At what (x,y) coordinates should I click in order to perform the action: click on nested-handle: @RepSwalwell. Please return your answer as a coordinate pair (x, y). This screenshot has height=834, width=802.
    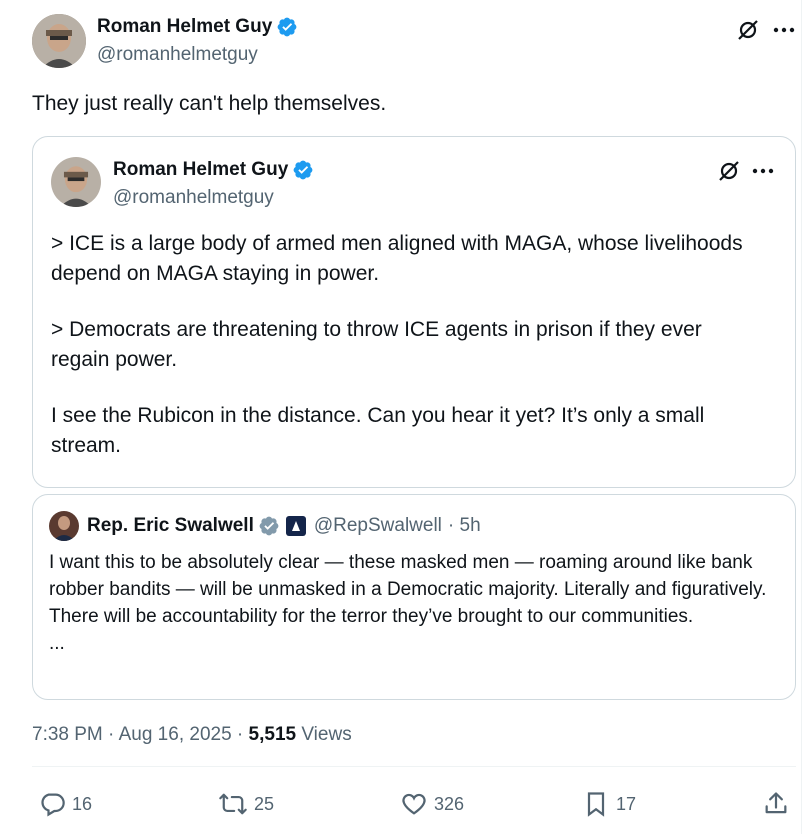
    Looking at the image, I should click on (377, 525).